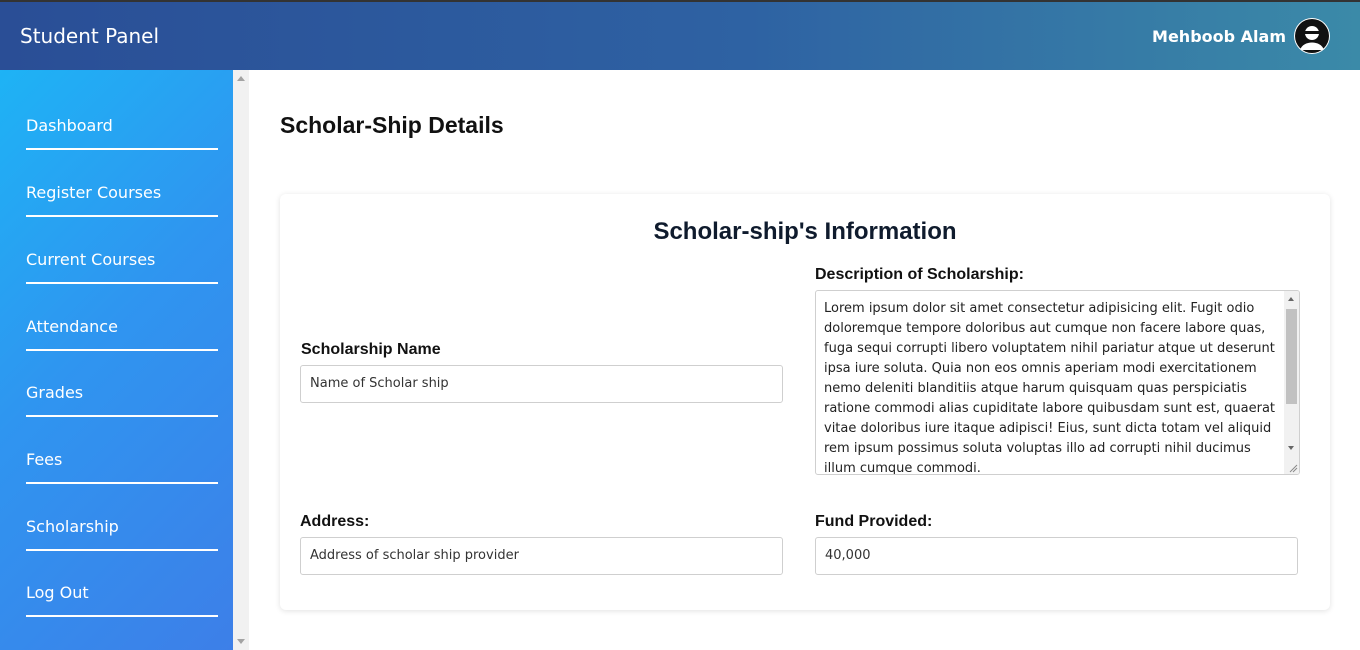  I want to click on textarea-scroll-up-icon, so click(1291, 299).